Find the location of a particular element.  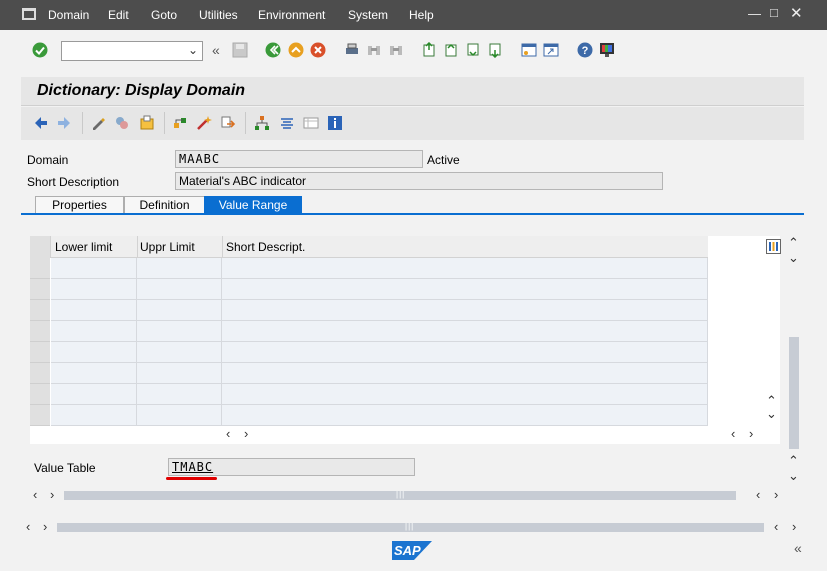

table-settings-icon is located at coordinates (773, 246).